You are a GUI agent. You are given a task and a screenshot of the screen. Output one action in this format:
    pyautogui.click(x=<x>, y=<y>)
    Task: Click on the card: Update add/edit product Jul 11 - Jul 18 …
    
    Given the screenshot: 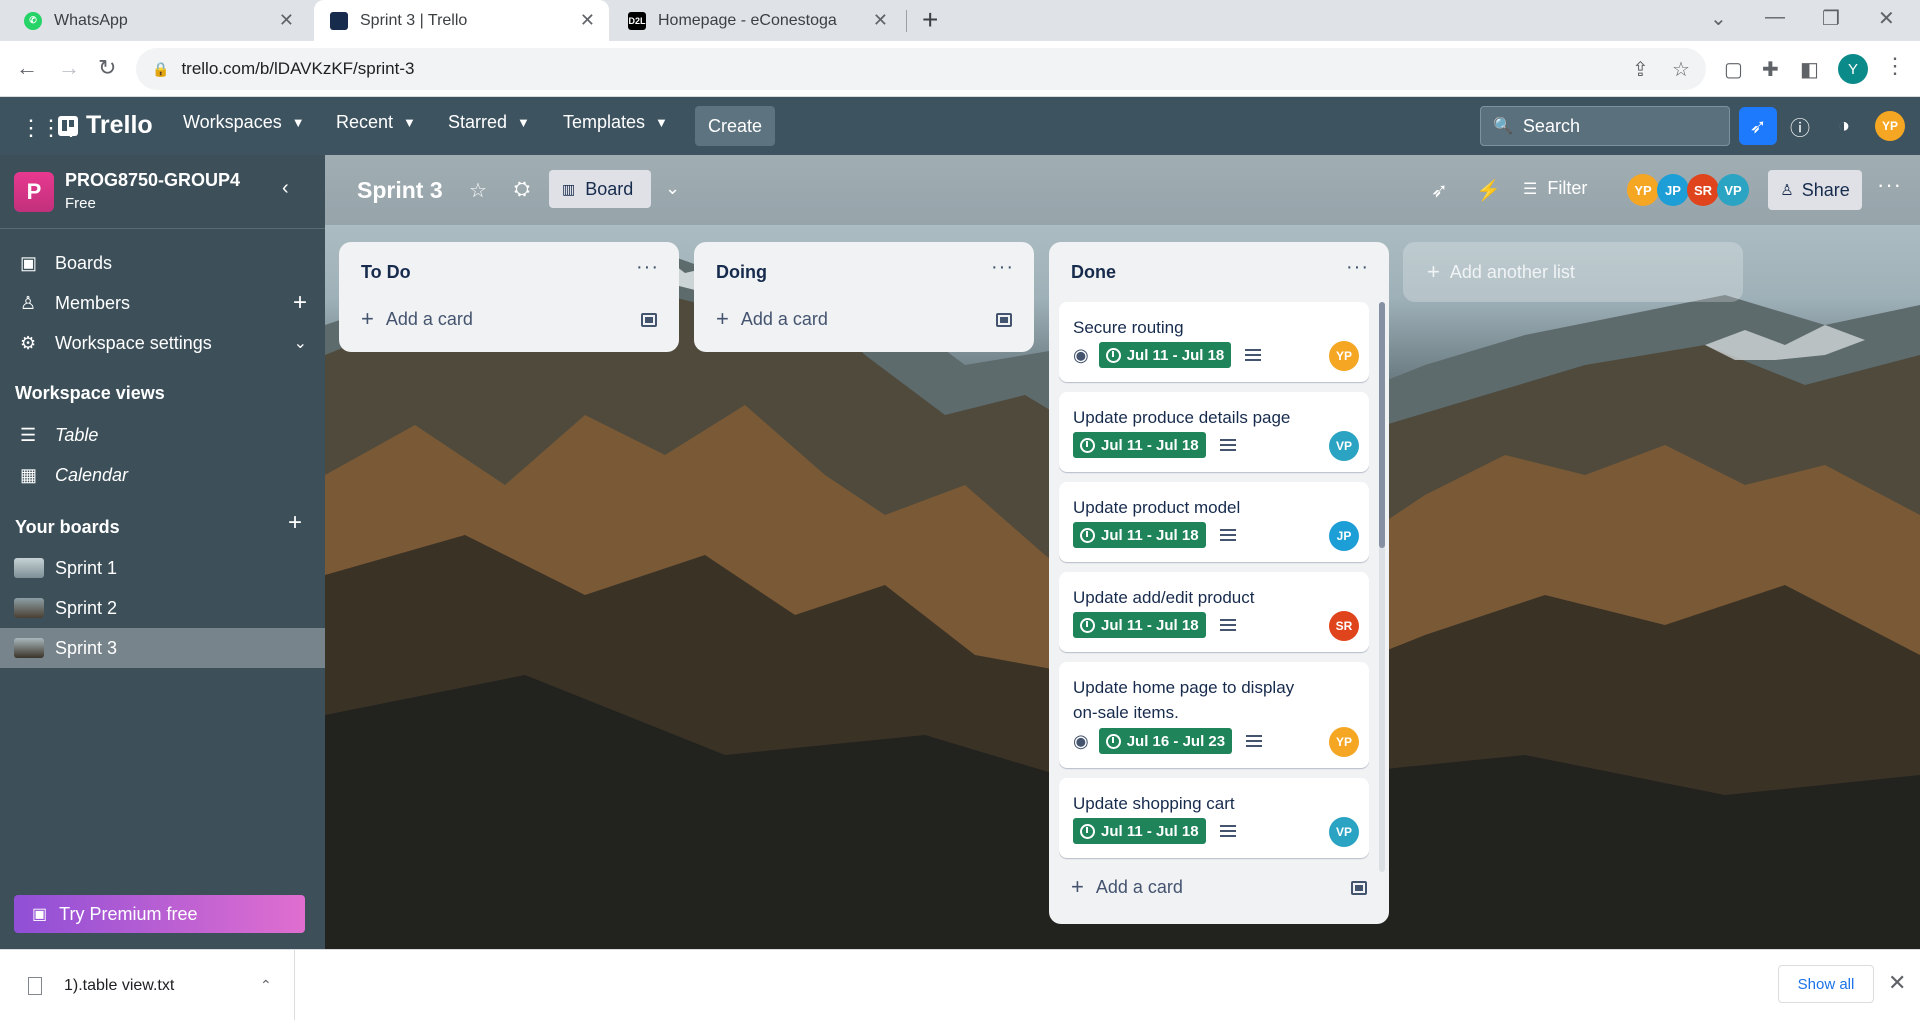 What is the action you would take?
    pyautogui.click(x=1214, y=612)
    